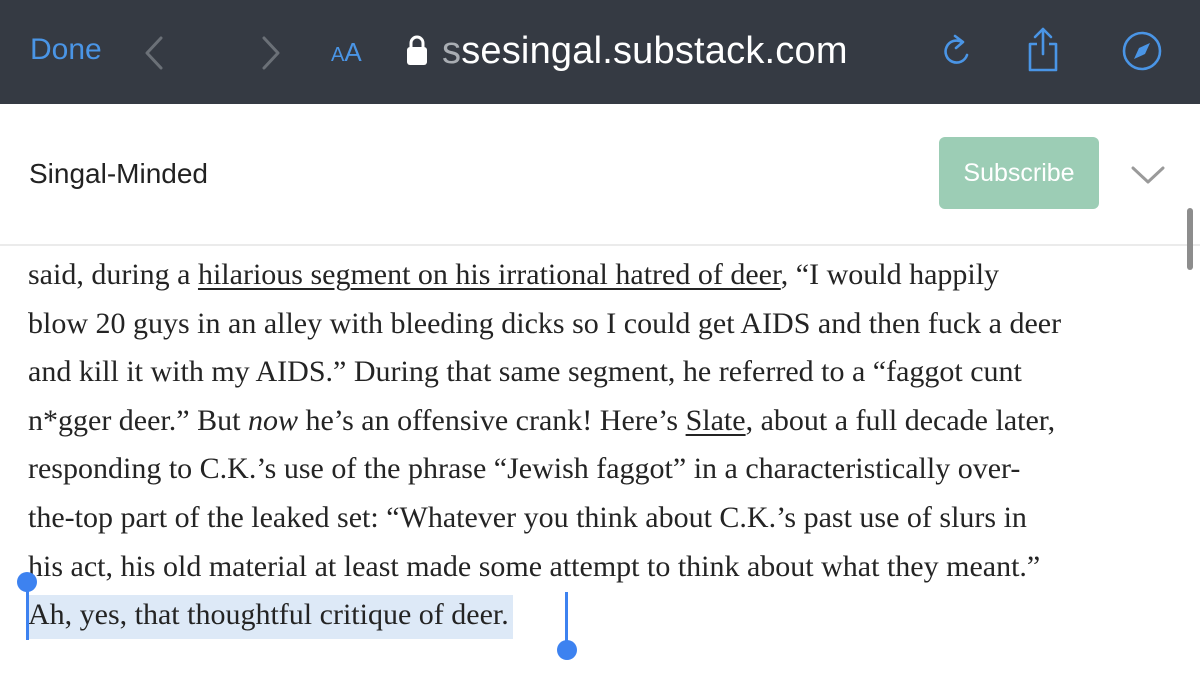 Image resolution: width=1200 pixels, height=675 pixels. Describe the element at coordinates (1142, 51) in the screenshot. I see `compass-icon` at that location.